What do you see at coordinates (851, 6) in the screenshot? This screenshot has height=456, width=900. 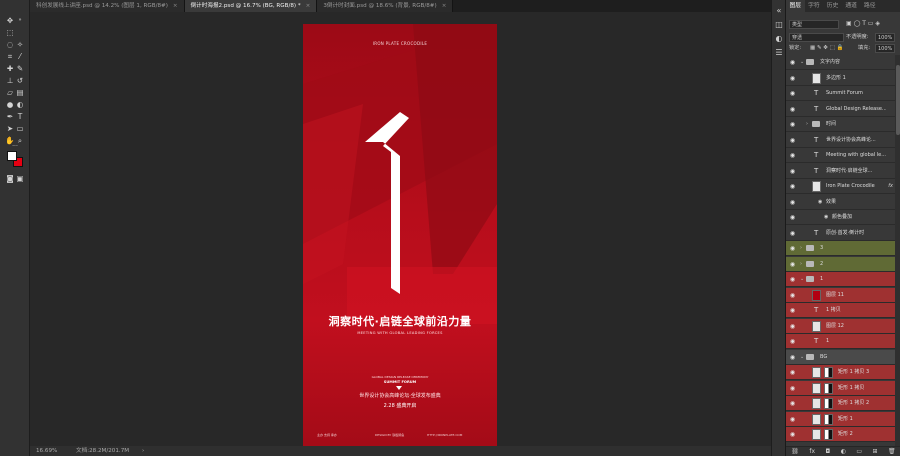 I see `tab-channels: 通道` at bounding box center [851, 6].